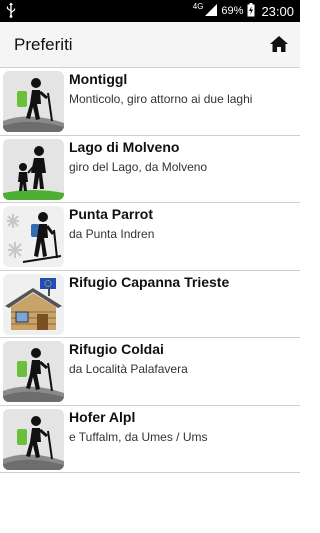  I want to click on favorite-item: Rifugio Capanna Trieste, so click(150, 304).